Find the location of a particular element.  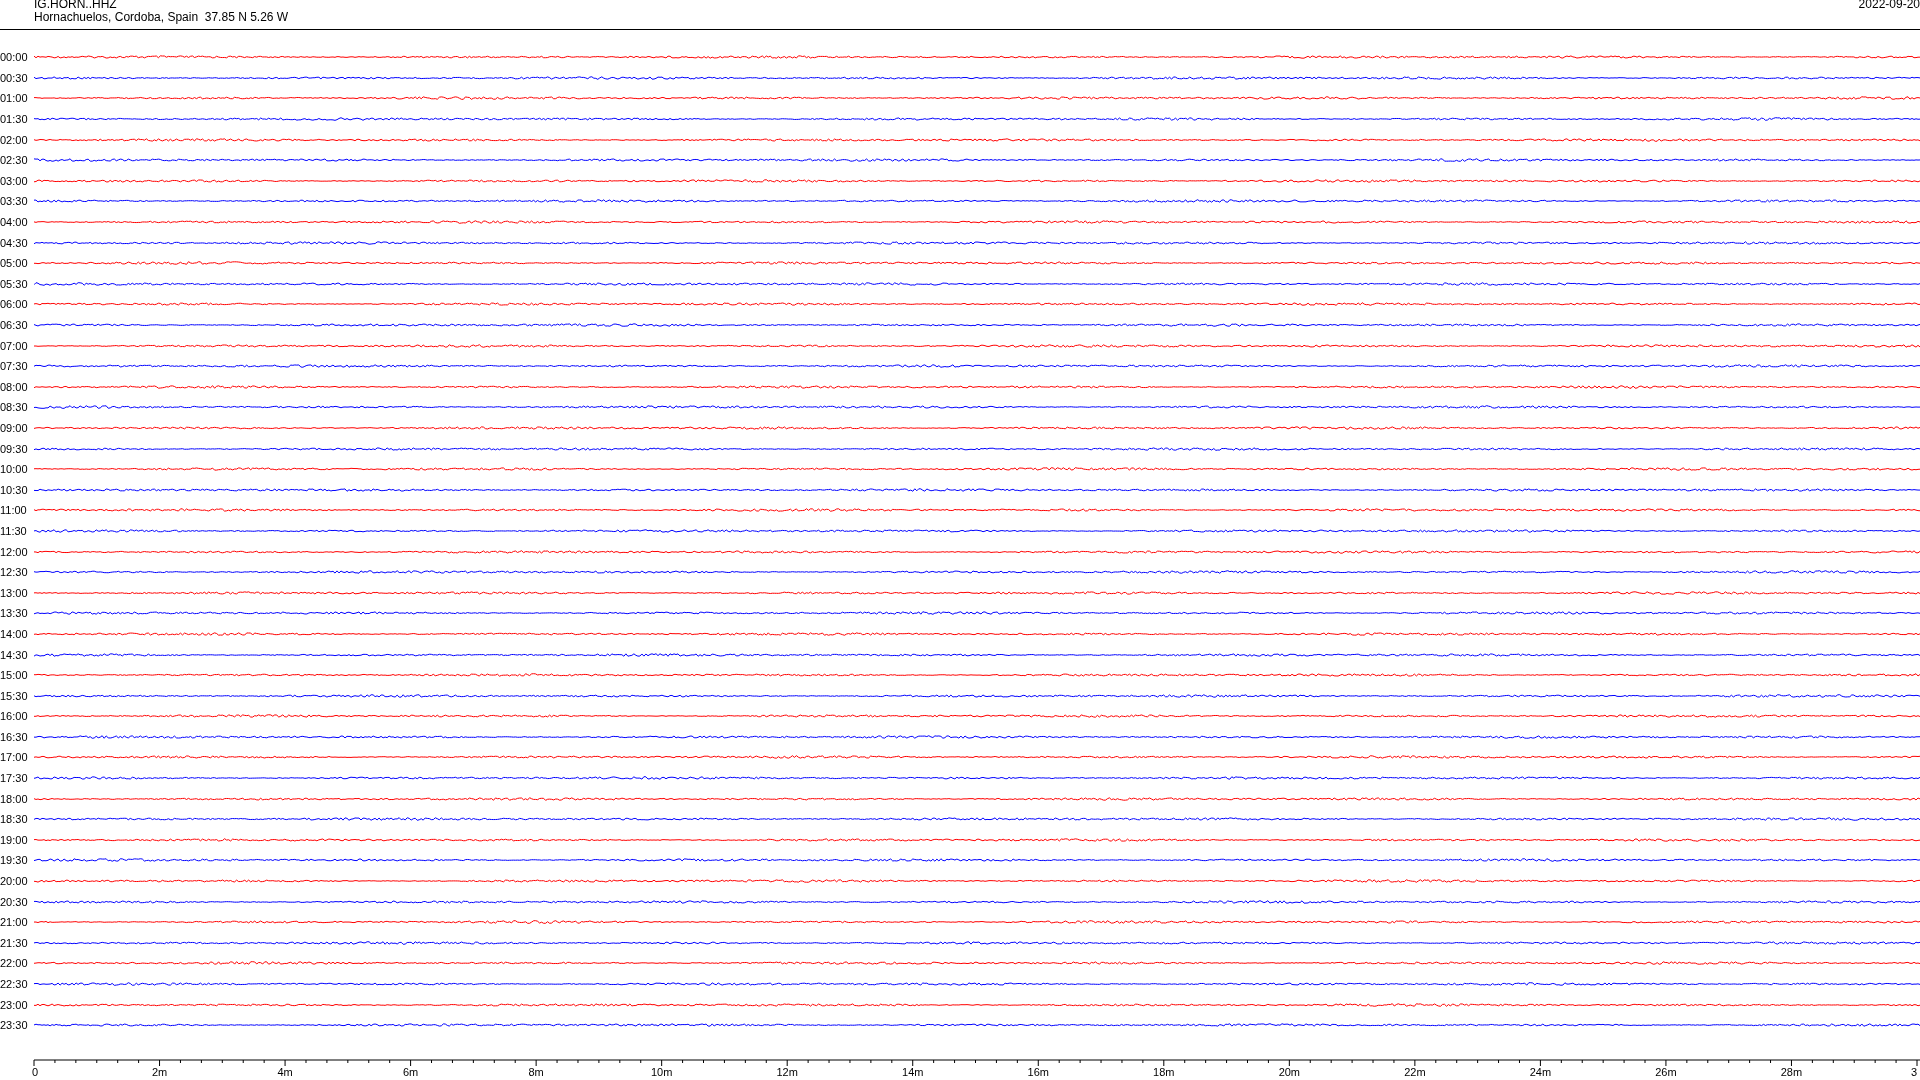

time-label: 07:00 is located at coordinates (14, 345).